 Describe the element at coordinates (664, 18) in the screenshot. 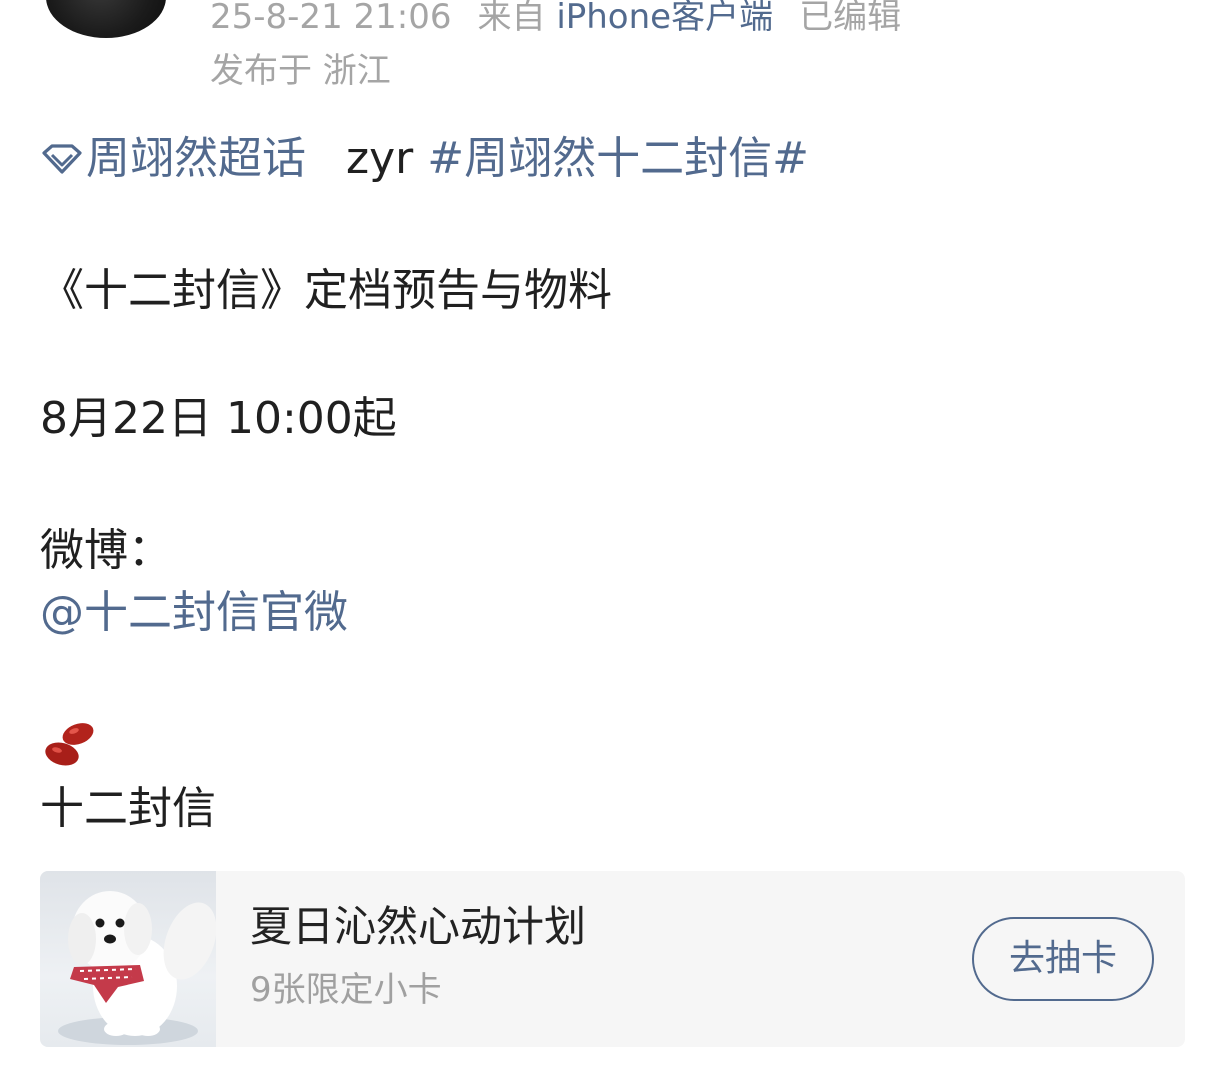

I see `source-link: iPhone客户端` at that location.